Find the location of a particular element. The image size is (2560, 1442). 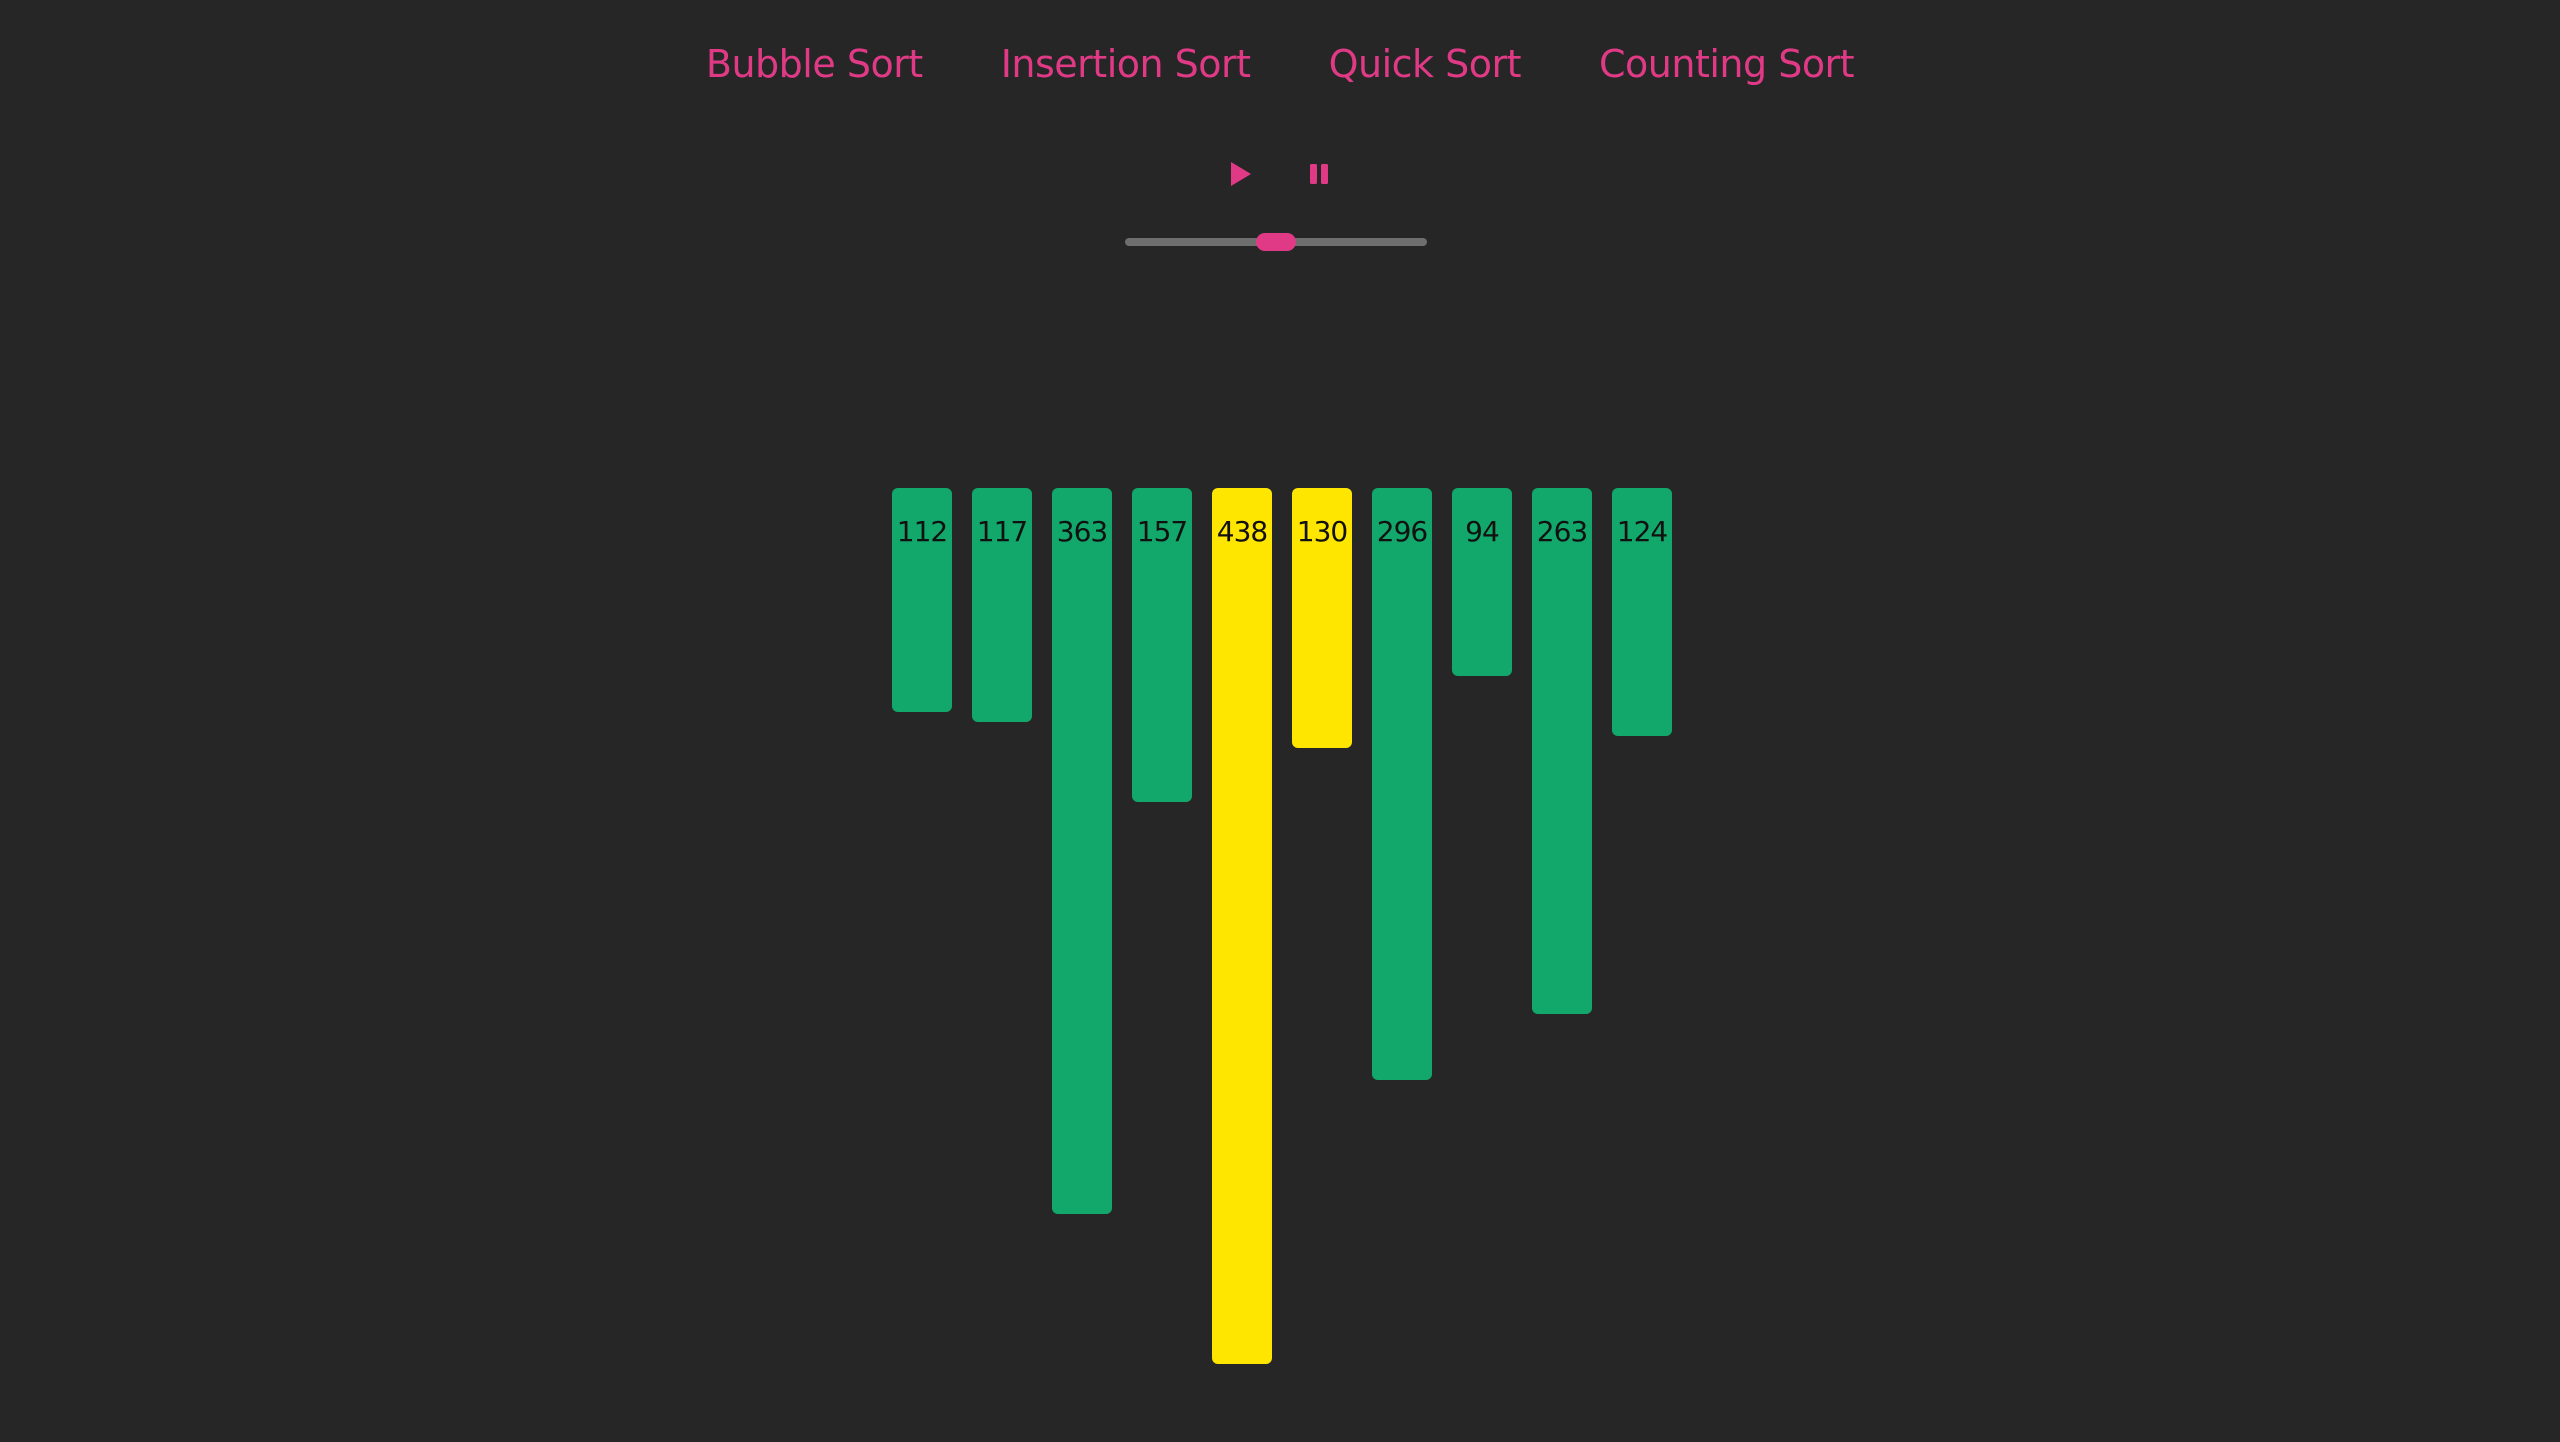

bar-value-label: 94 is located at coordinates (1482, 531).